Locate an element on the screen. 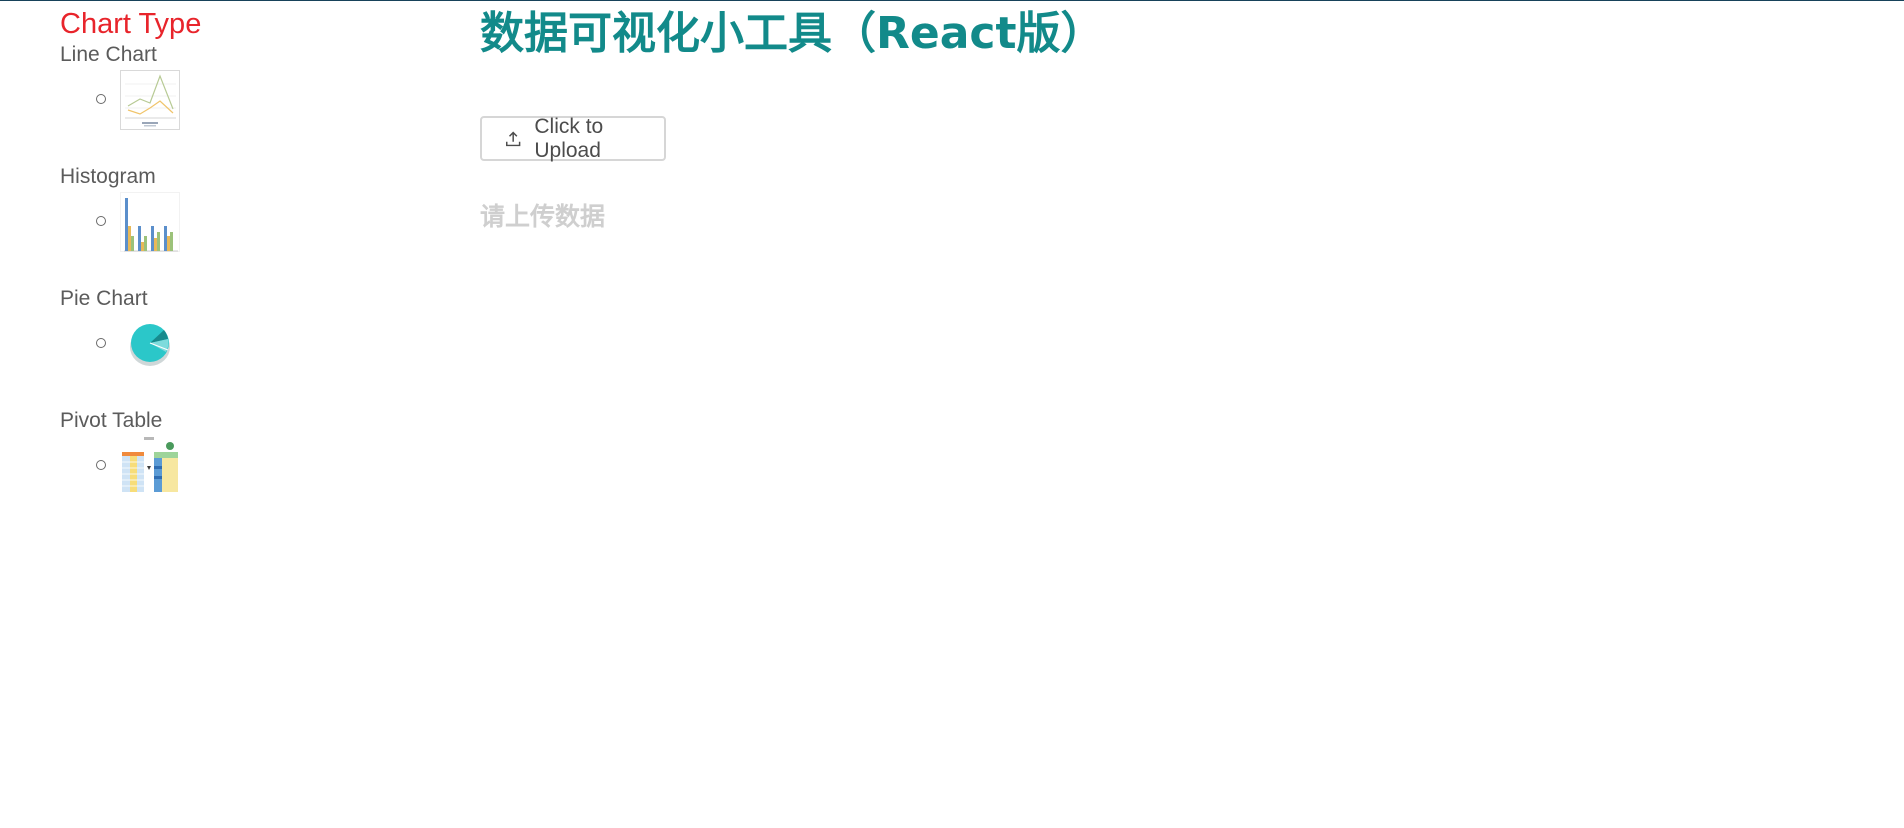 The height and width of the screenshot is (828, 1904). upload-button: Click to Upload is located at coordinates (573, 138).